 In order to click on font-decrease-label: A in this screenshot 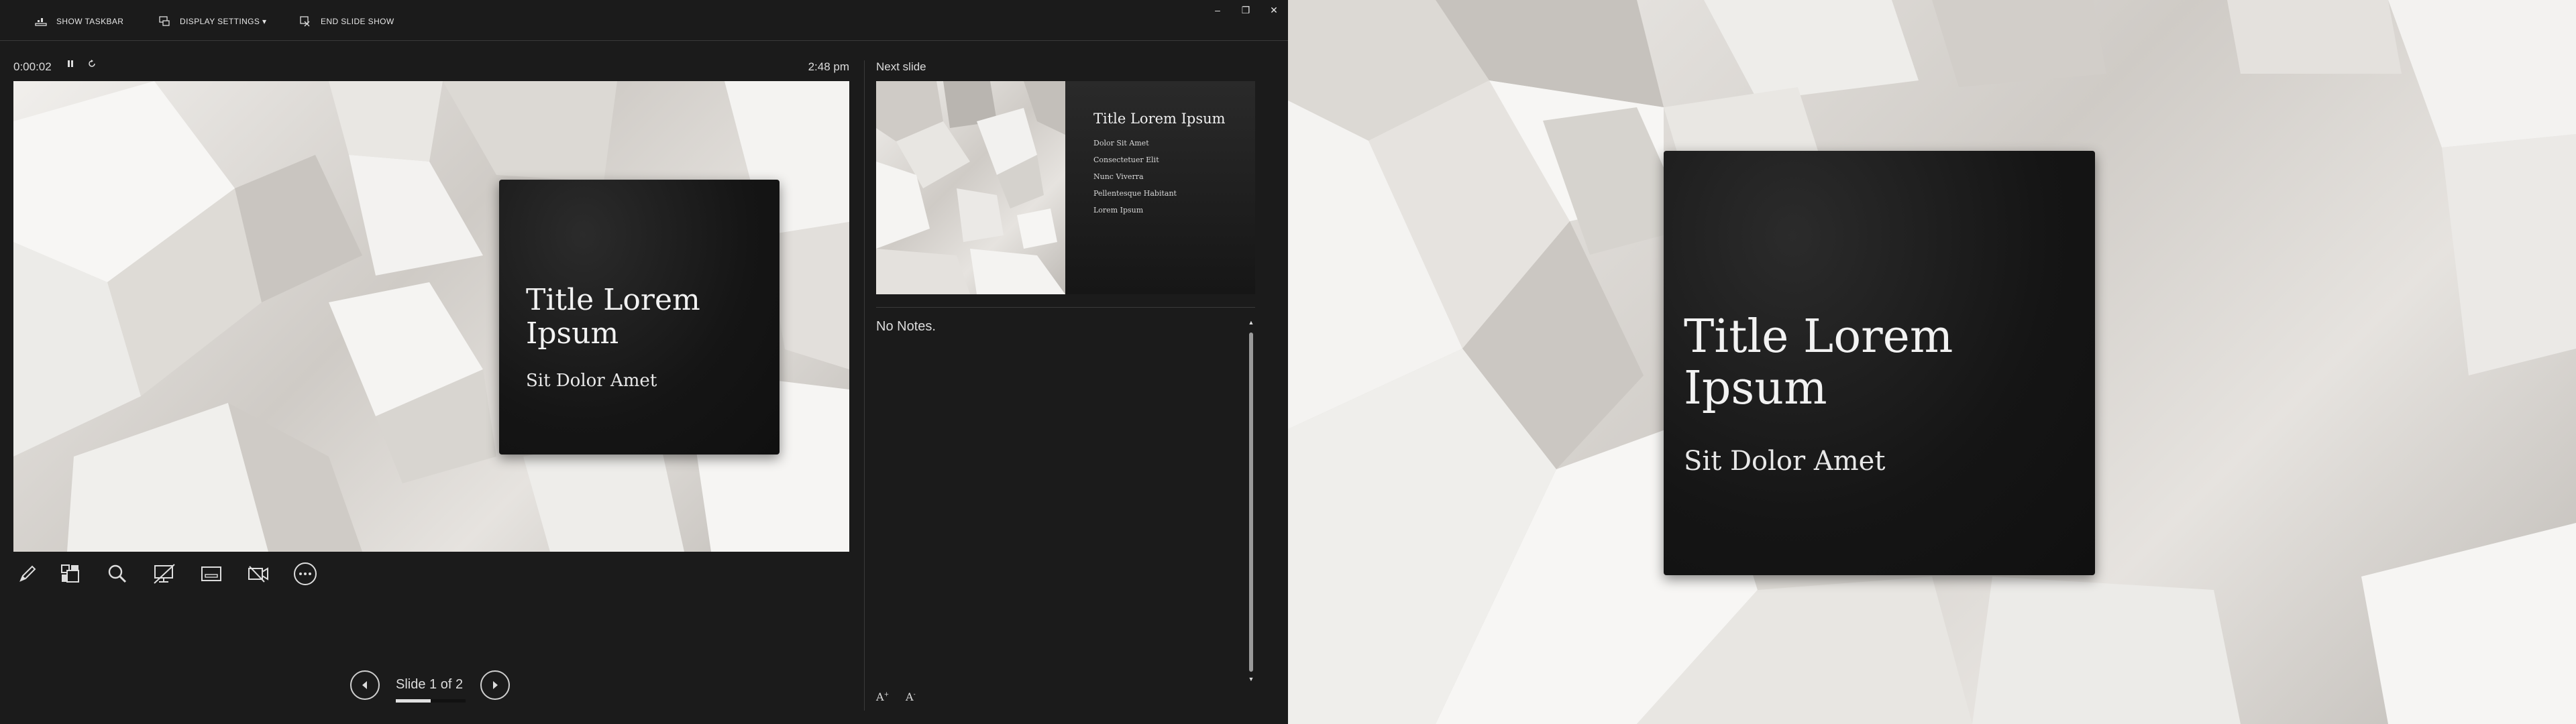, I will do `click(910, 696)`.